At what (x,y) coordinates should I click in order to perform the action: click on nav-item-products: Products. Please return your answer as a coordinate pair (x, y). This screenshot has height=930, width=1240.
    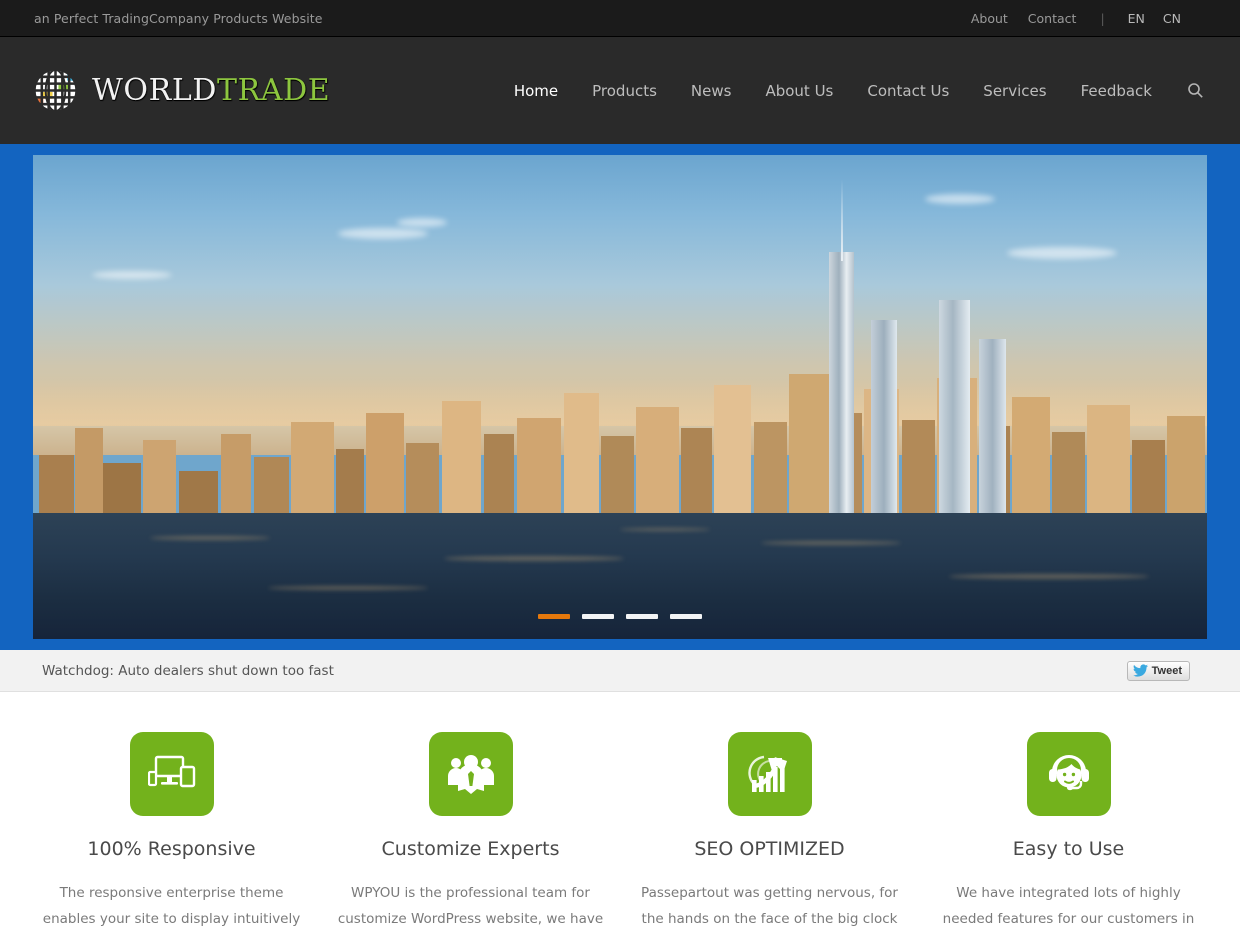
    Looking at the image, I should click on (624, 91).